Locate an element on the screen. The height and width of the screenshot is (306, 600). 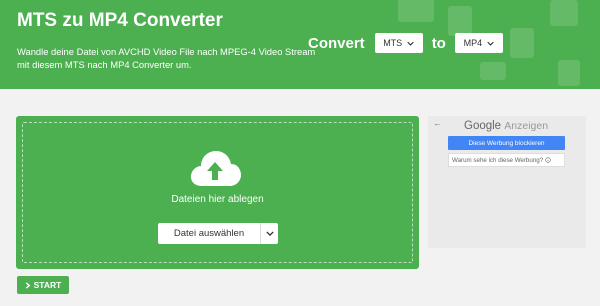
document-icon is located at coordinates (569, 73).